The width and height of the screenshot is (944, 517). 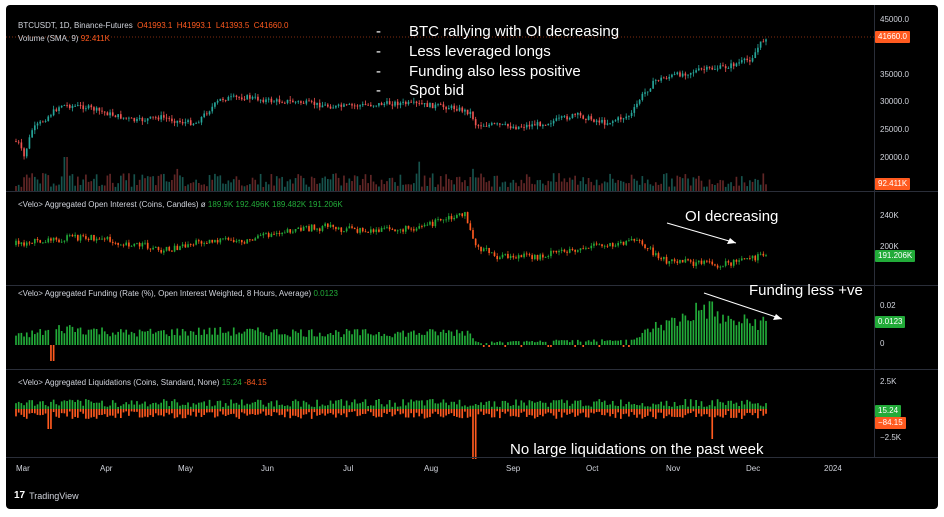 What do you see at coordinates (75, 25) in the screenshot?
I see `symbol-label: BTCUSDT, 1D, Binance-Futures` at bounding box center [75, 25].